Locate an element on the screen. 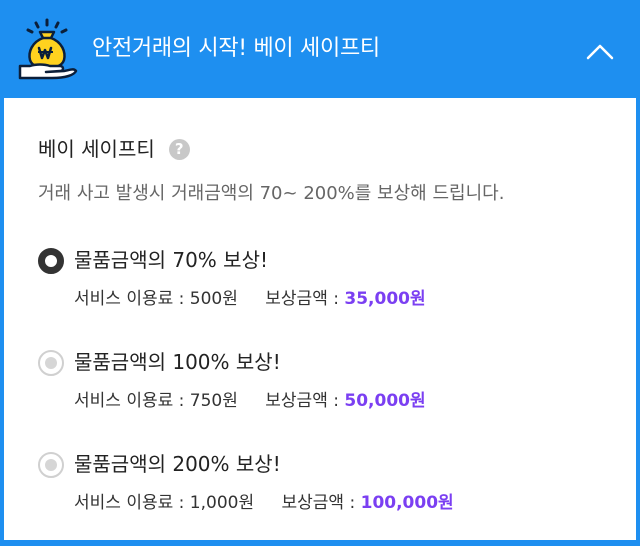 This screenshot has height=546, width=640. option-label: 물품금액의 70% 보상! is located at coordinates (171, 260).